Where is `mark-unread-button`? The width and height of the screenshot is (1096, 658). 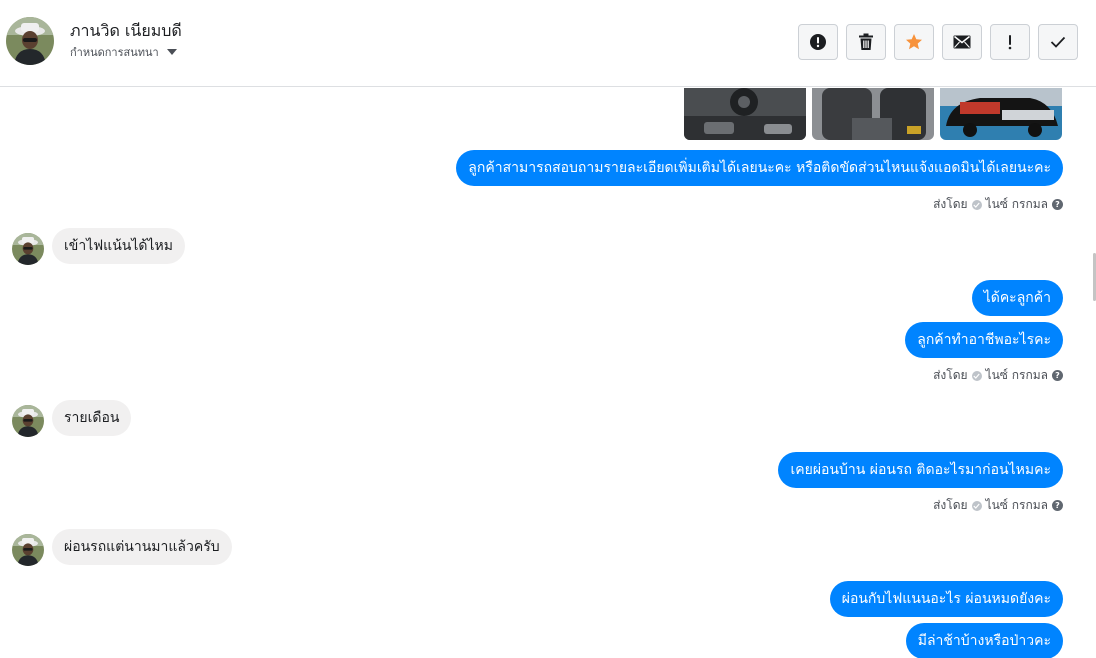
mark-unread-button is located at coordinates (962, 42).